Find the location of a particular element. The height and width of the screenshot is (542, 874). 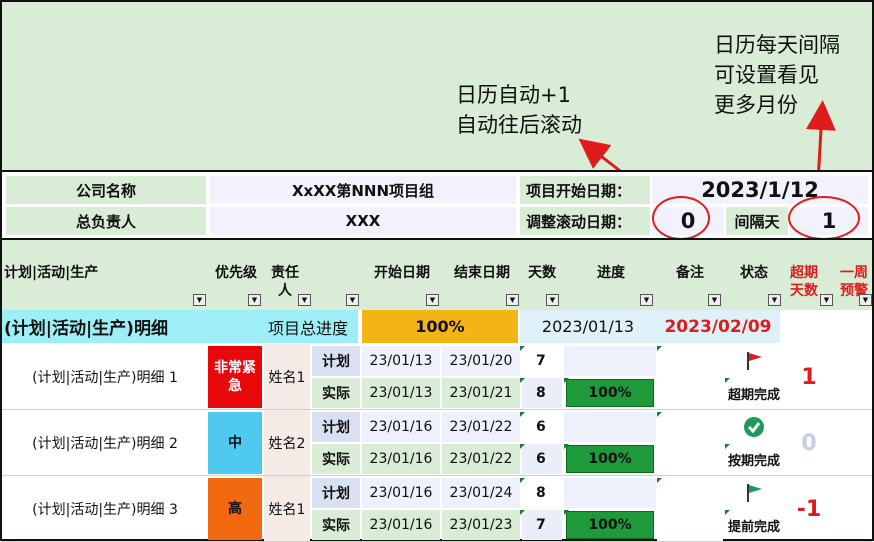

summary-date-red: 2023/02/09 is located at coordinates (718, 326).